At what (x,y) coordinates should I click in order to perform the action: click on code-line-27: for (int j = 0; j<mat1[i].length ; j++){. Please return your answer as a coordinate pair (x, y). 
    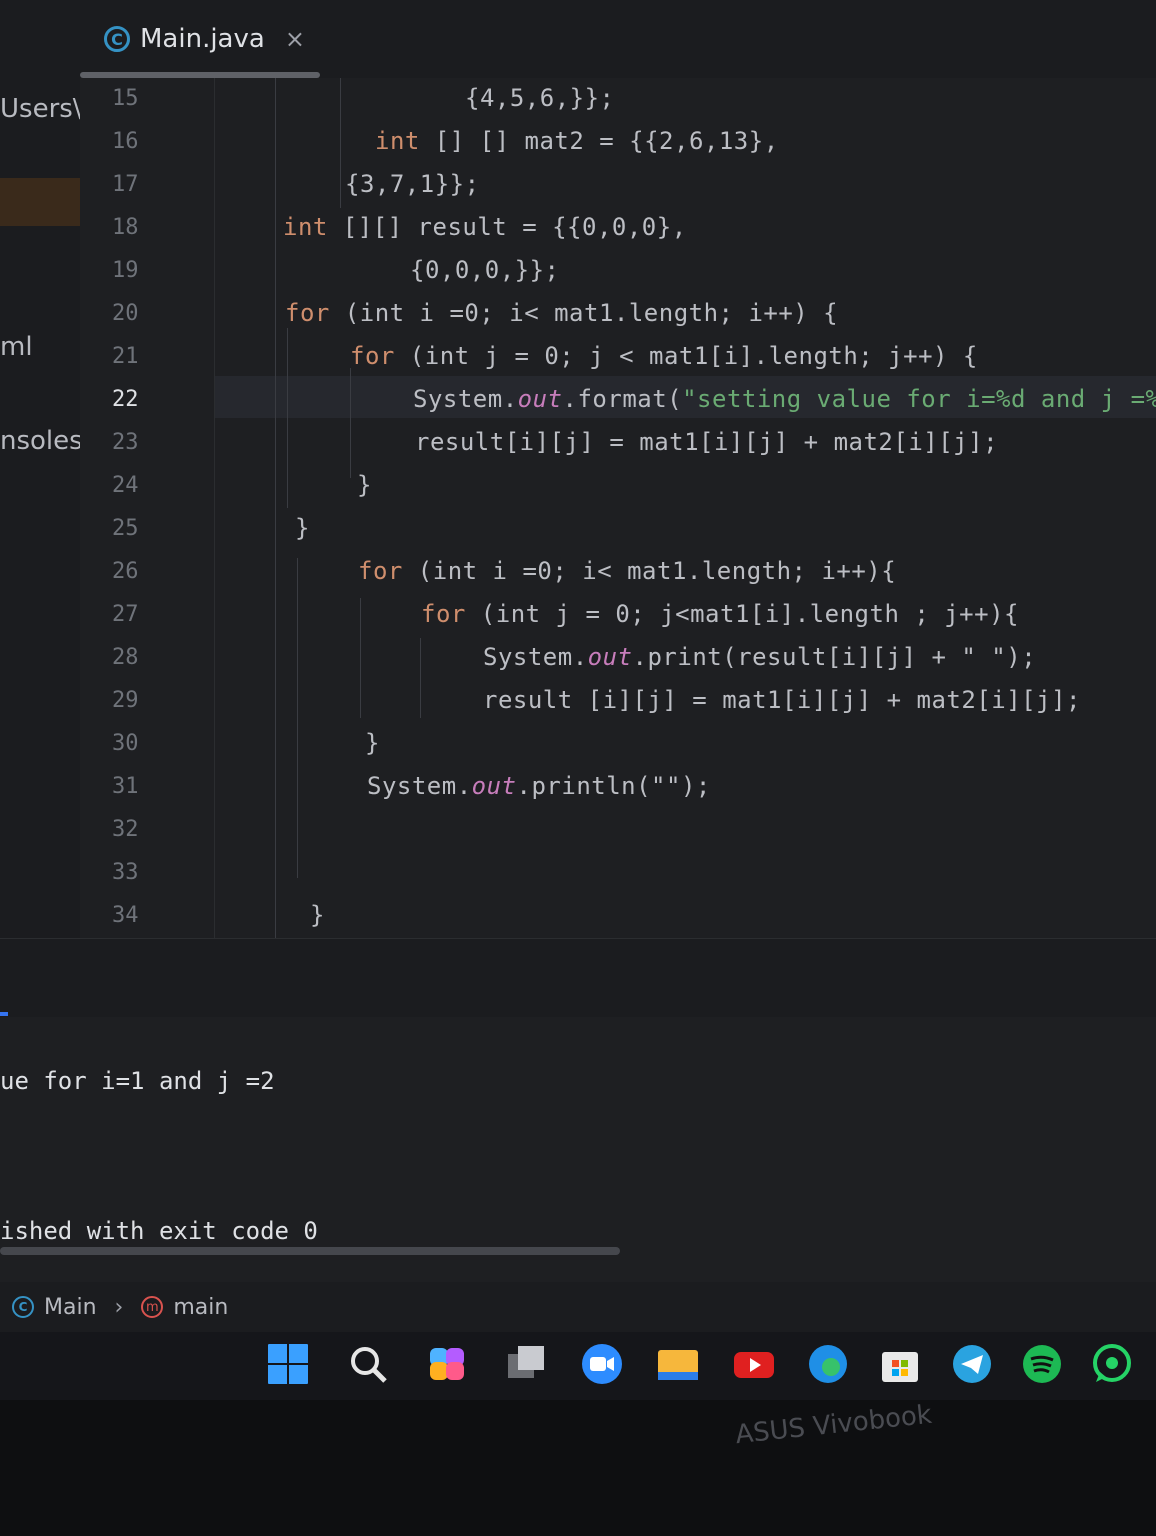
    Looking at the image, I should click on (720, 614).